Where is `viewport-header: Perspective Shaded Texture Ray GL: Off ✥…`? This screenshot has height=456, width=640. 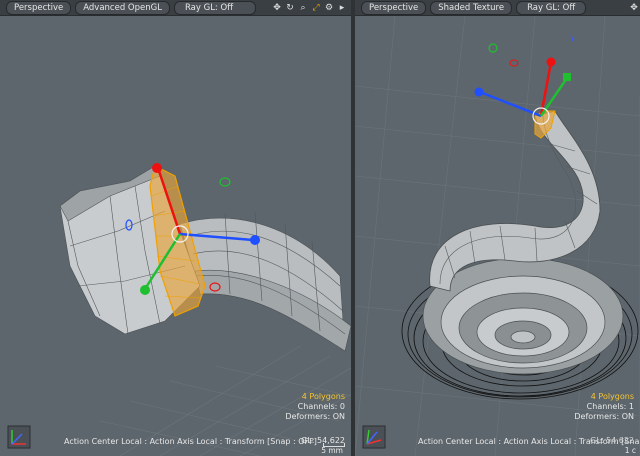
viewport-header: Perspective Shaded Texture Ray GL: Off ✥… is located at coordinates (497, 8).